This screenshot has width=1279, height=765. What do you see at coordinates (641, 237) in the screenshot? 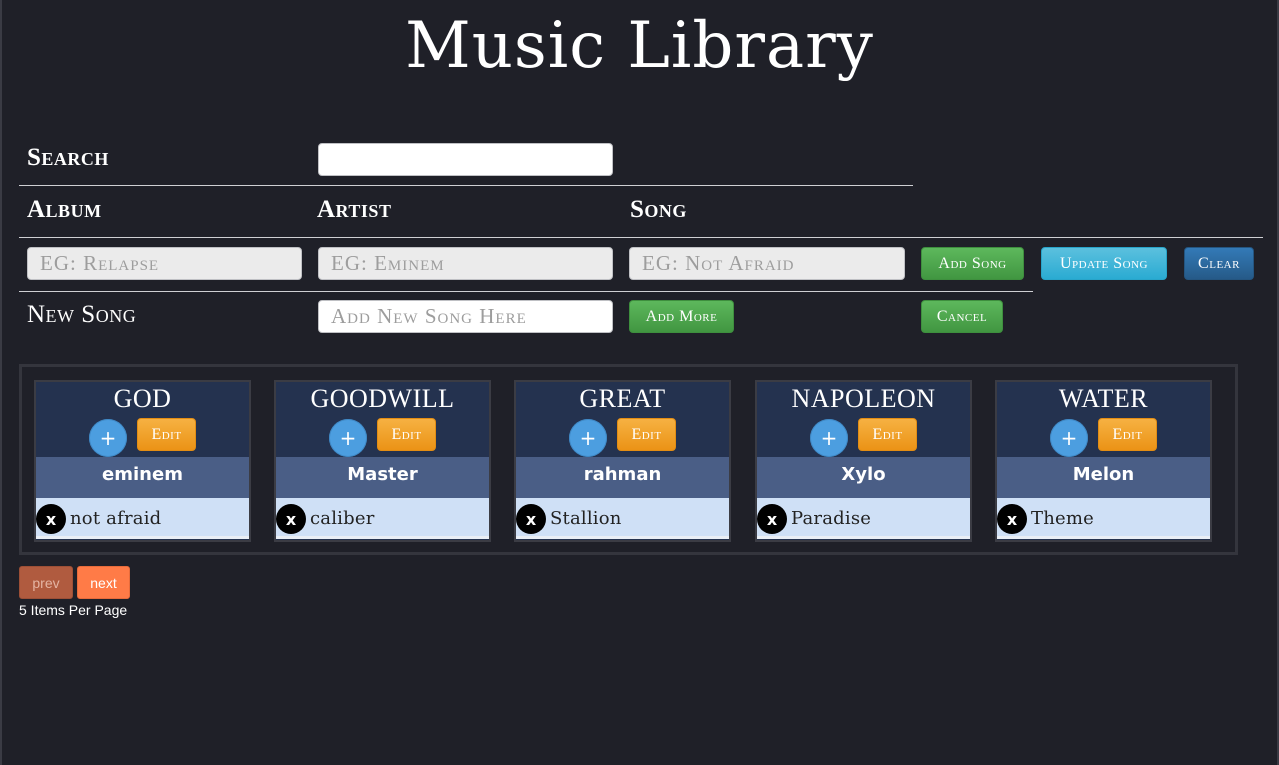
I see `divider-header` at bounding box center [641, 237].